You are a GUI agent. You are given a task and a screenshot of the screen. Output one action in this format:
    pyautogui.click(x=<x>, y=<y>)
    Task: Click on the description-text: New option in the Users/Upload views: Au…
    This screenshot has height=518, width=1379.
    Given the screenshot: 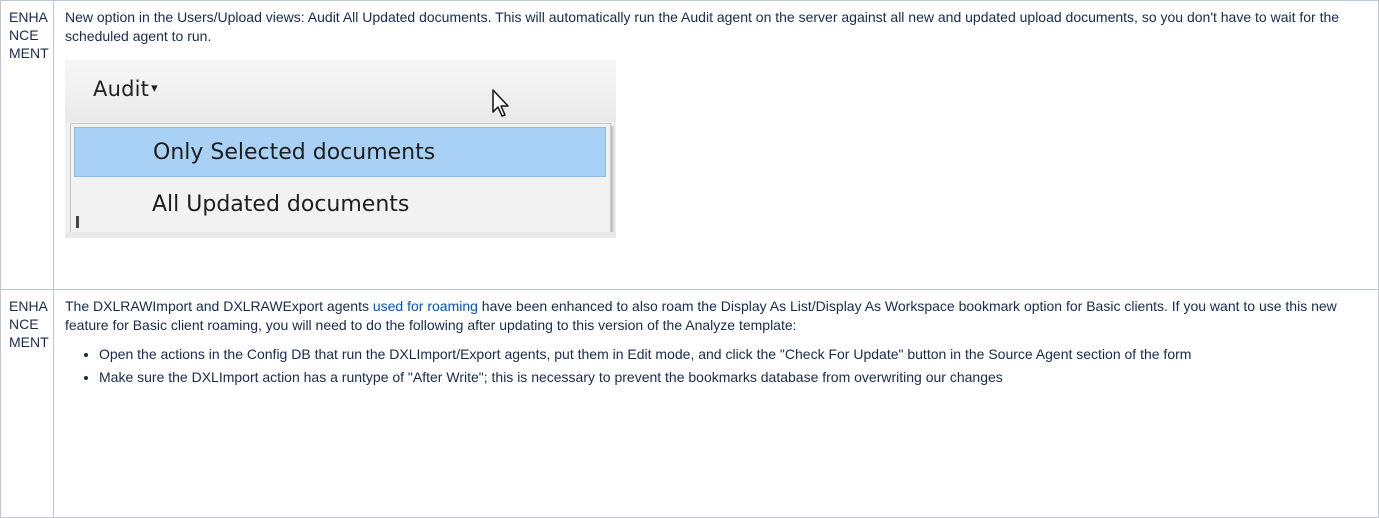 What is the action you would take?
    pyautogui.click(x=702, y=26)
    